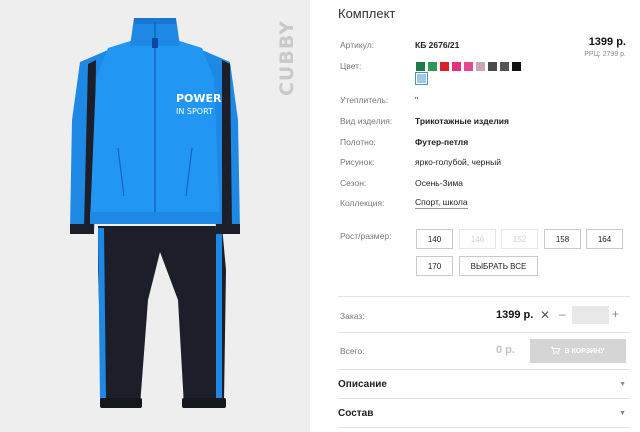 The width and height of the screenshot is (640, 432). I want to click on accordion-title: Состав, so click(356, 413).